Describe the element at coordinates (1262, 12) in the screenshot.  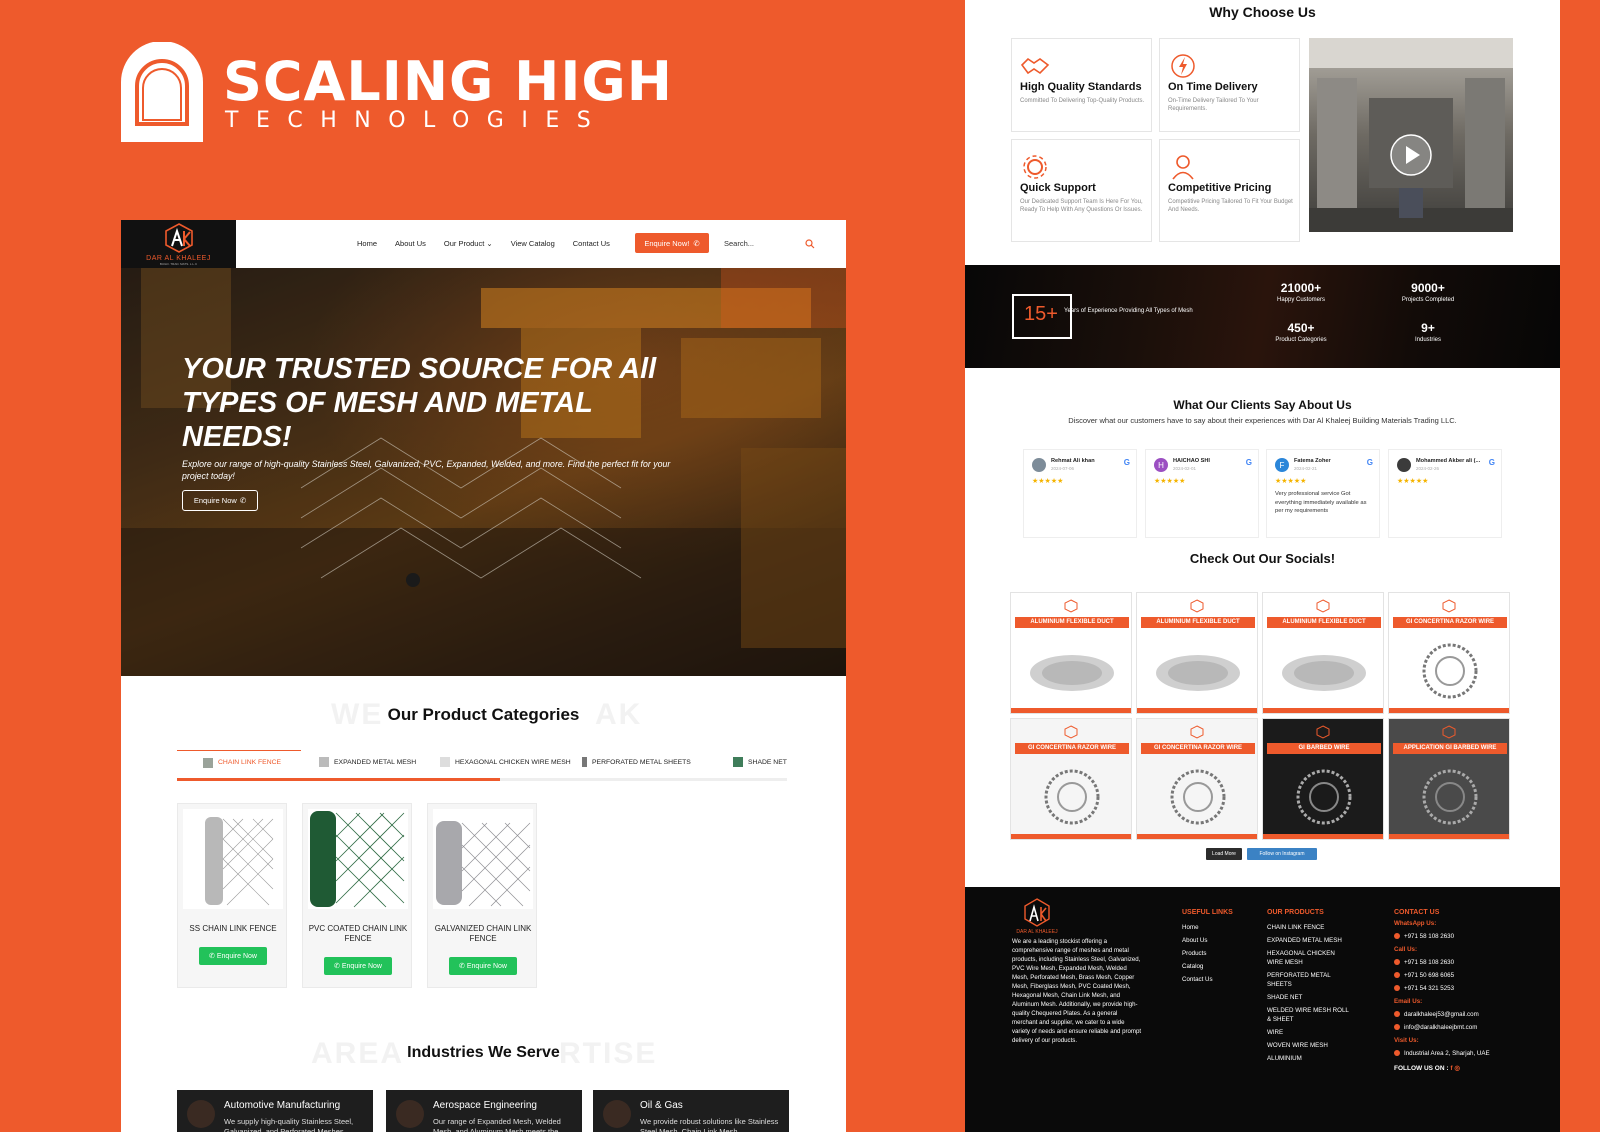
I see `why-choose-title: Why Choose Us` at that location.